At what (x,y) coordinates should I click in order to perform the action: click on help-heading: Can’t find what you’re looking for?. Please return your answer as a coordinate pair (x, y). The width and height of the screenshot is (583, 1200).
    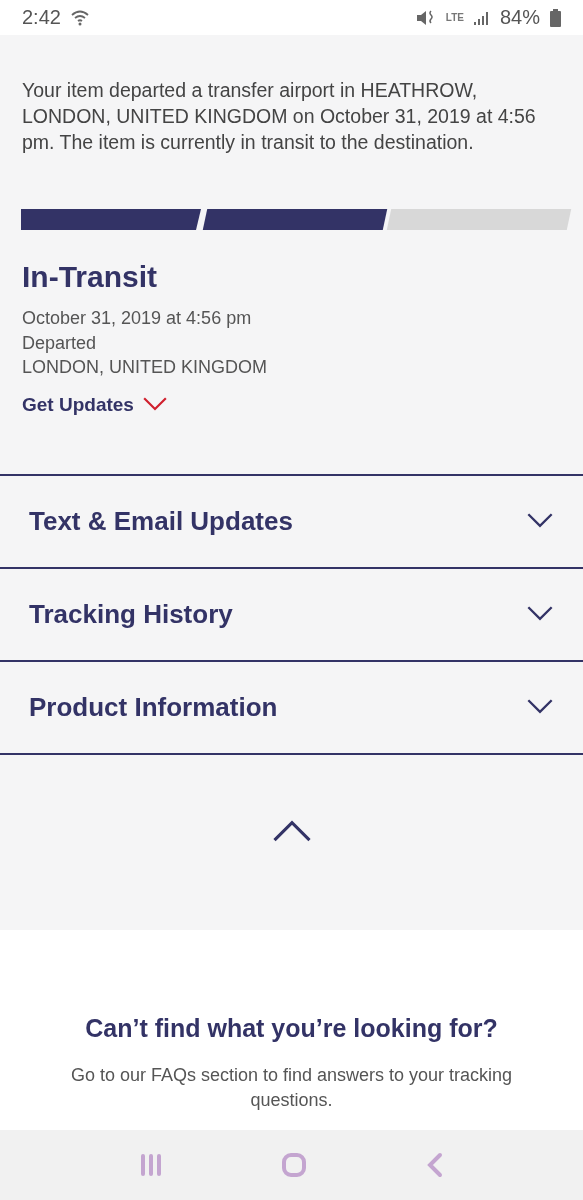
    Looking at the image, I should click on (291, 1028).